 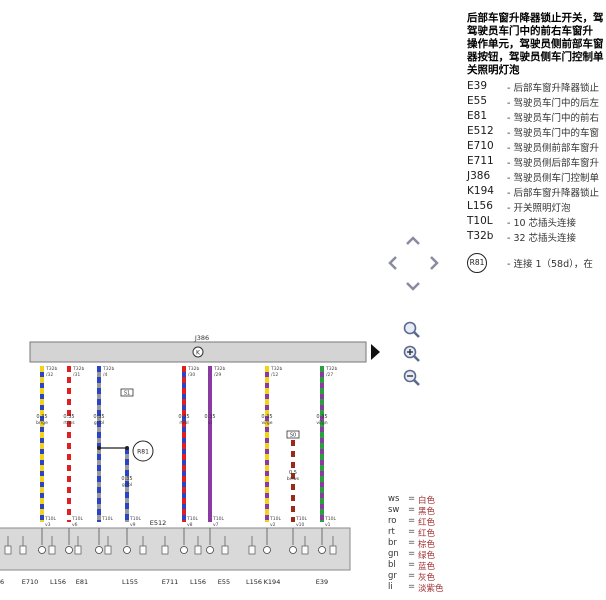 What do you see at coordinates (477, 101) in the screenshot?
I see `legend-code: E55` at bounding box center [477, 101].